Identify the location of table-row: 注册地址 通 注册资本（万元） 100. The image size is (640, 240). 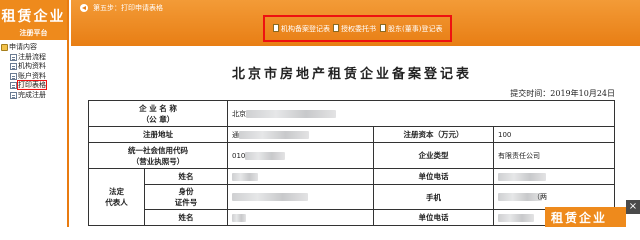
(352, 134).